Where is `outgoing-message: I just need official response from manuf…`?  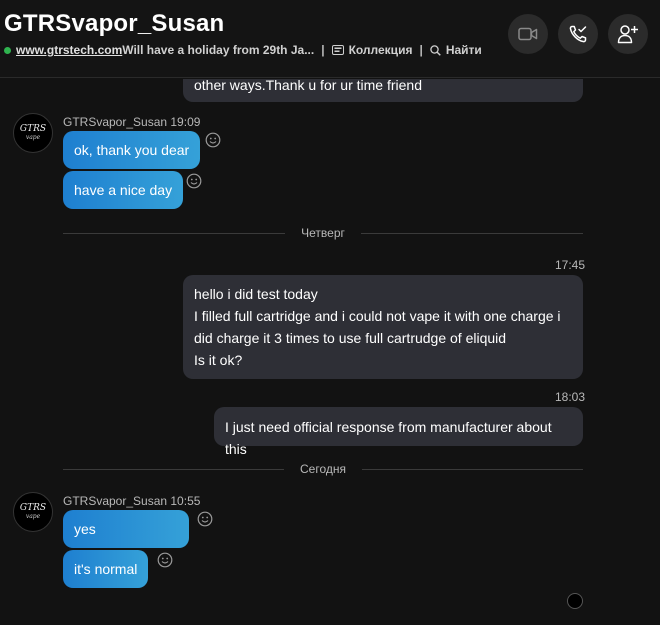 outgoing-message: I just need official response from manuf… is located at coordinates (398, 432).